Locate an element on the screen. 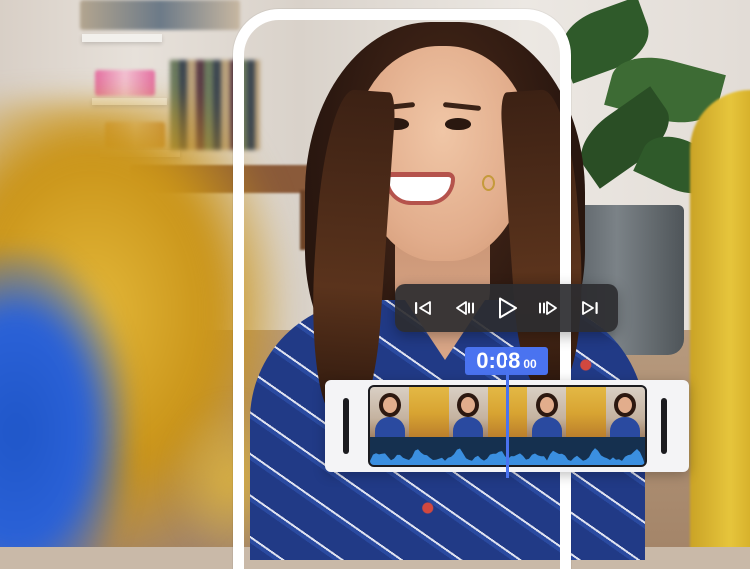 This screenshot has width=750, height=569. trim-handle-start is located at coordinates (346, 426).